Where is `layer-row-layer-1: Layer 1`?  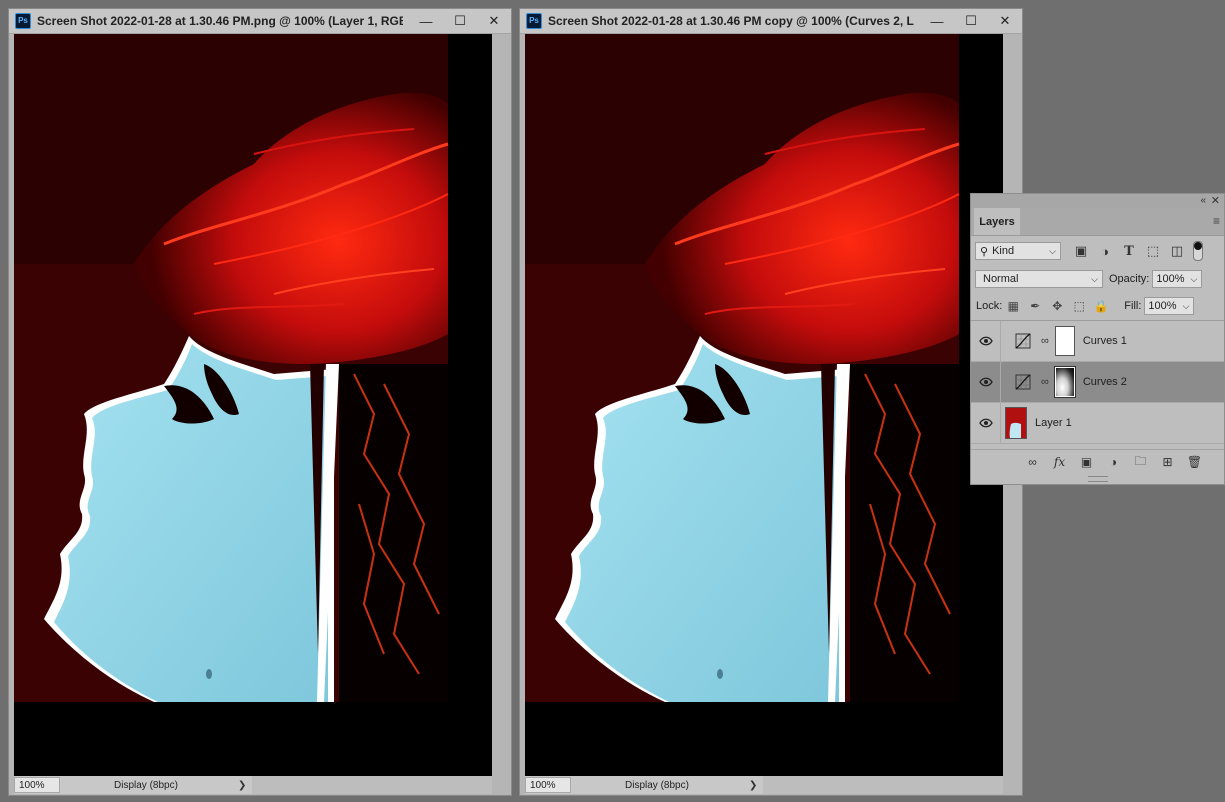
layer-row-layer-1: Layer 1 is located at coordinates (1097, 423).